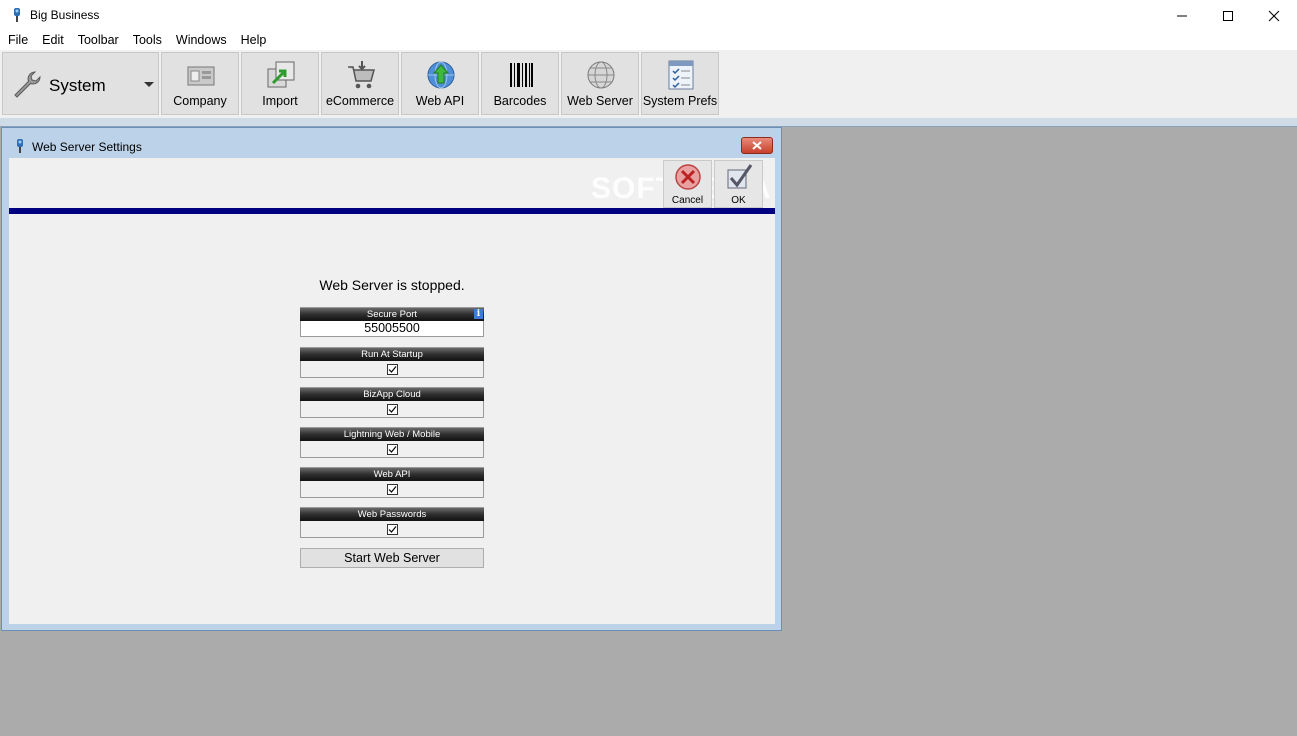  I want to click on cancel-button: Cancel, so click(687, 184).